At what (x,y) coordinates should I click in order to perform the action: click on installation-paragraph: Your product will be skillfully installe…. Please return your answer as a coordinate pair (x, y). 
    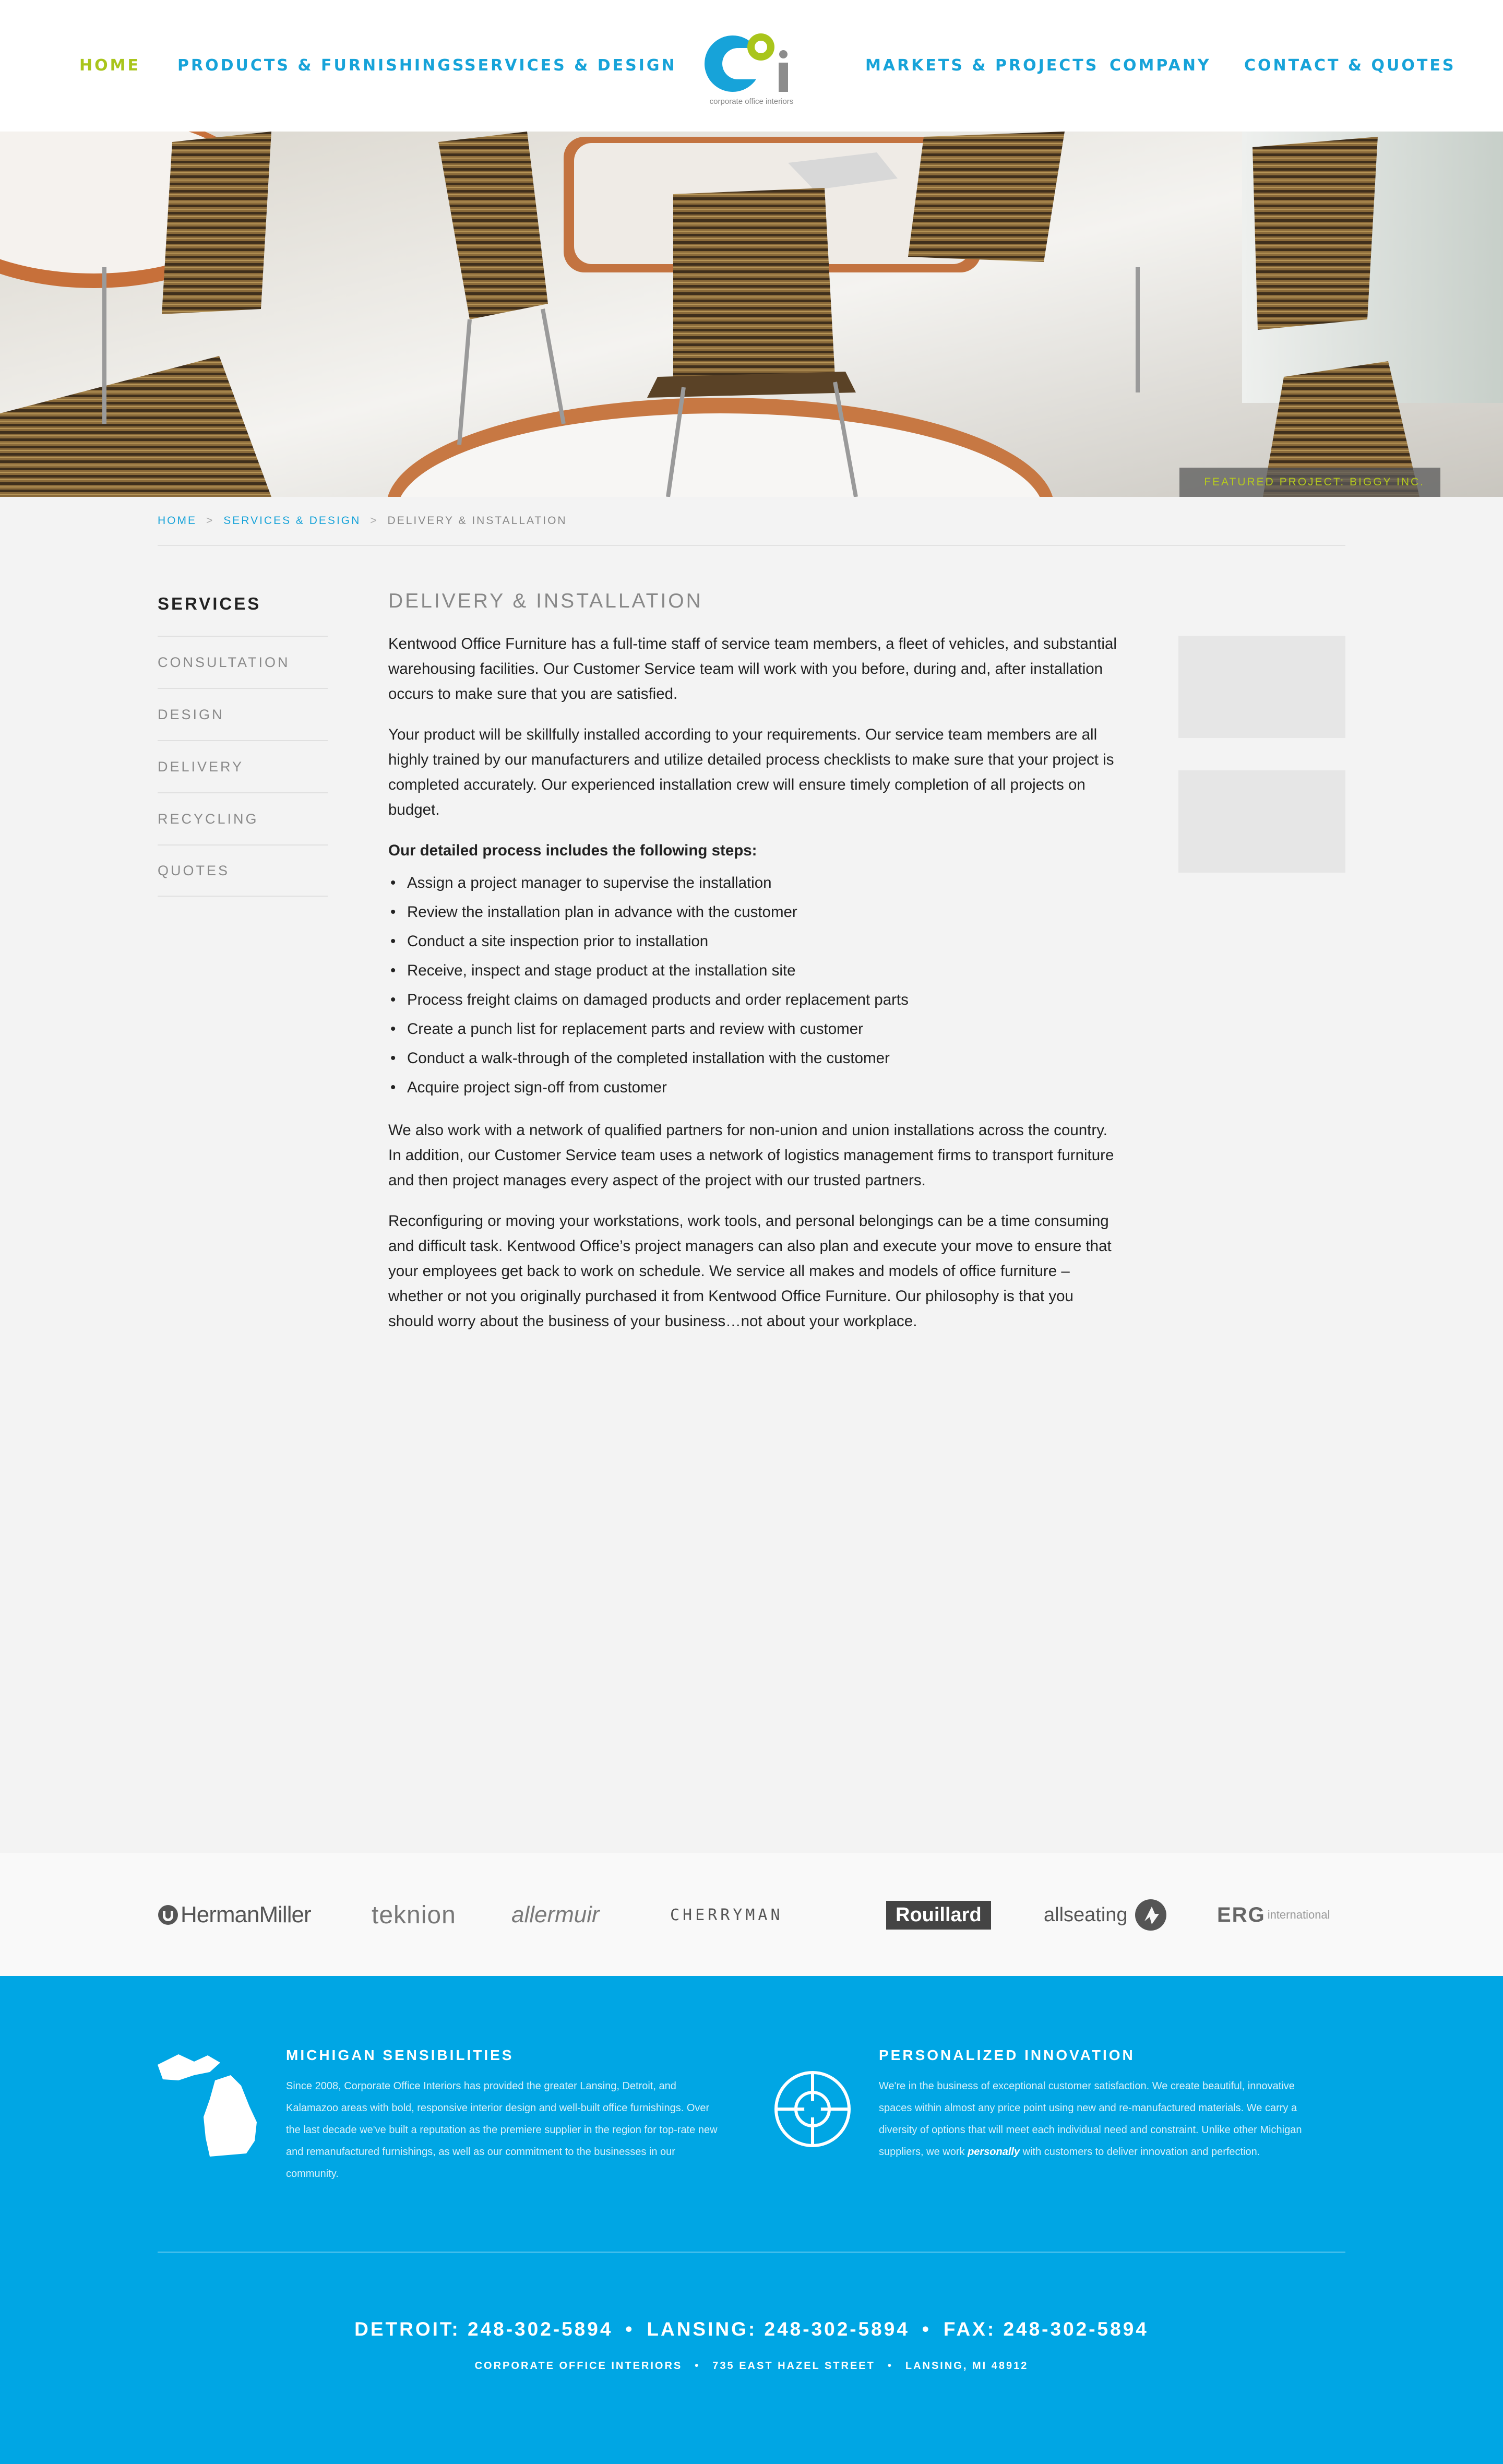
    Looking at the image, I should click on (751, 772).